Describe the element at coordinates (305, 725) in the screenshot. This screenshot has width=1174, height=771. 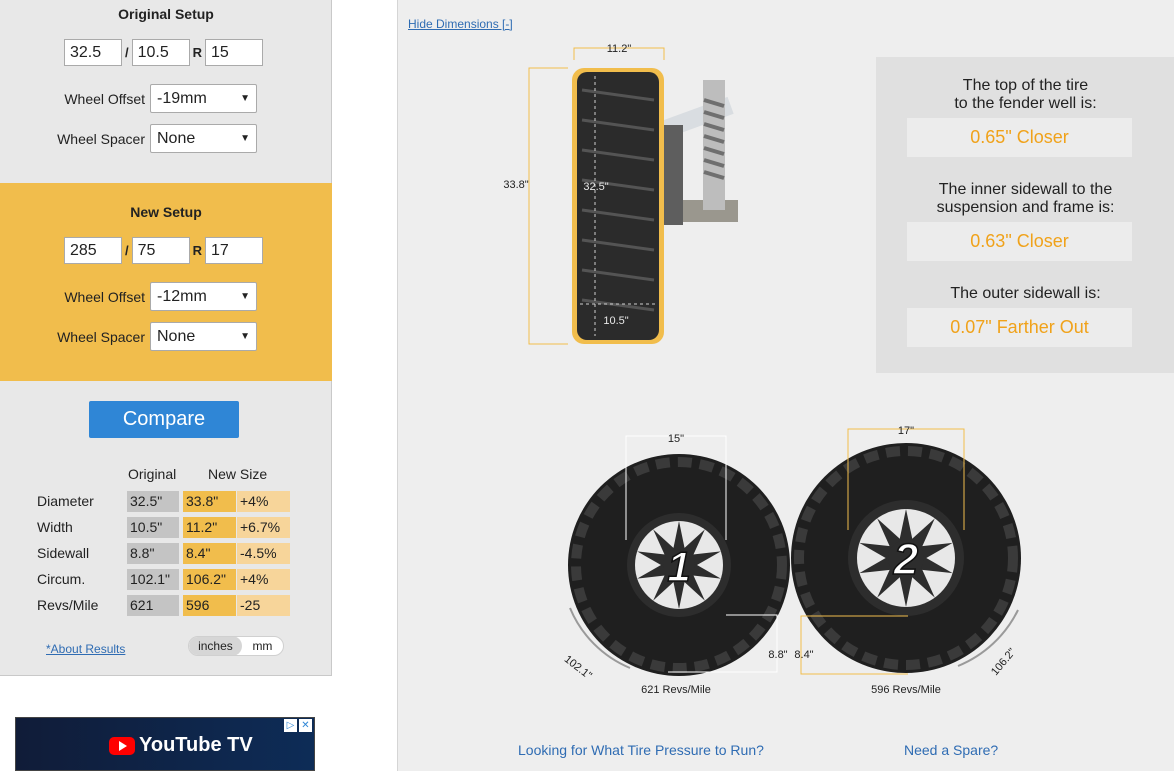
I see `close-icon: ✕` at that location.